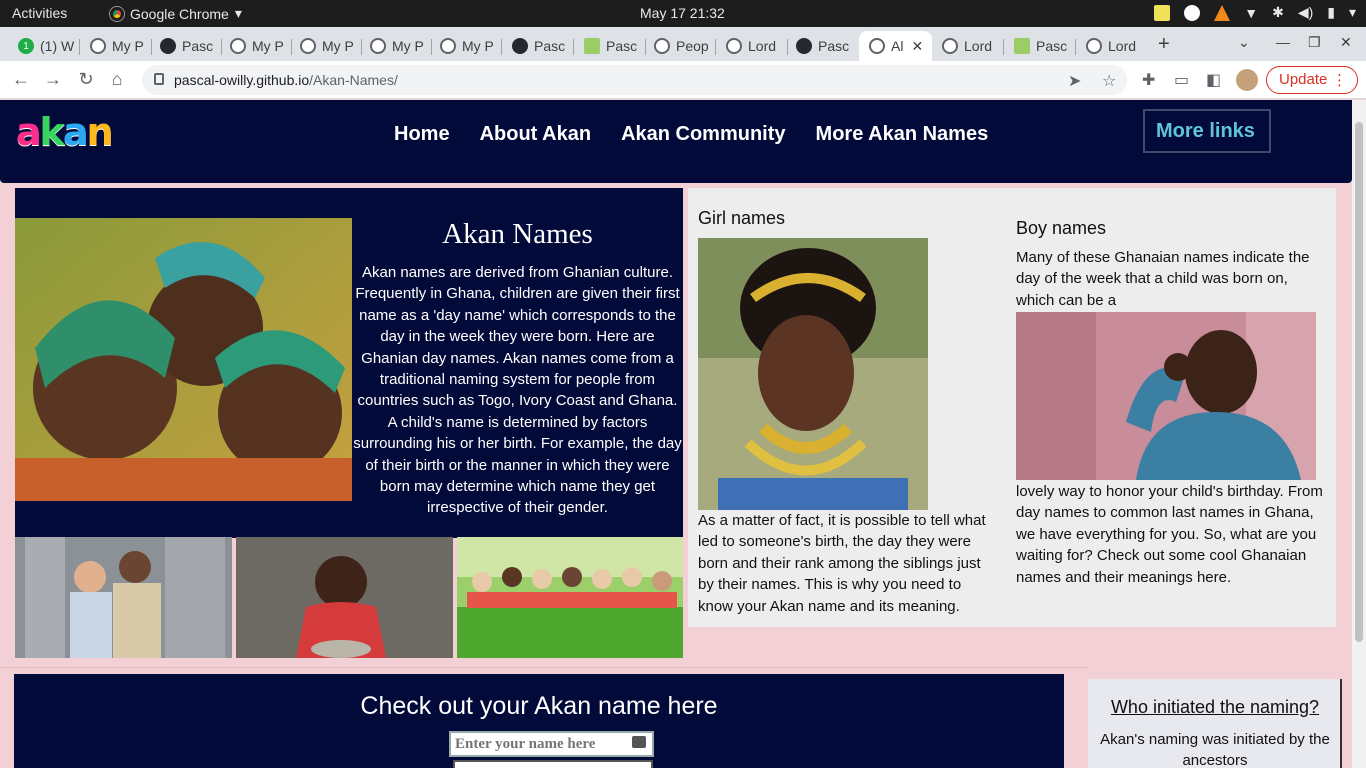 This screenshot has height=768, width=1366. Describe the element at coordinates (1278, 12) in the screenshot. I see `bluetooth-icon: ✱` at that location.